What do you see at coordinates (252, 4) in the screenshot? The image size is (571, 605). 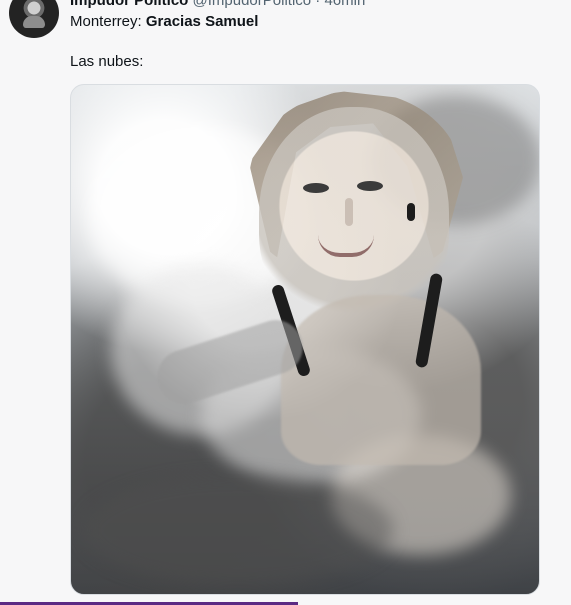 I see `user-handle: @ImpudorPolitico` at bounding box center [252, 4].